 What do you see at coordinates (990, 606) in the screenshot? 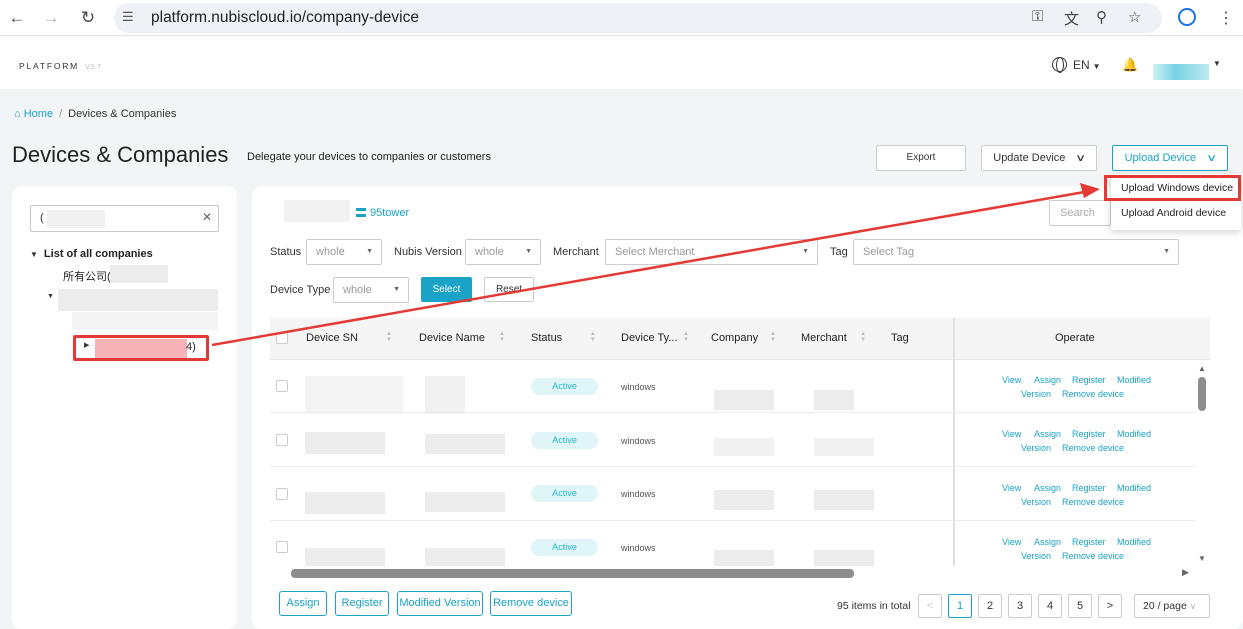
I see `page-button: 2` at bounding box center [990, 606].